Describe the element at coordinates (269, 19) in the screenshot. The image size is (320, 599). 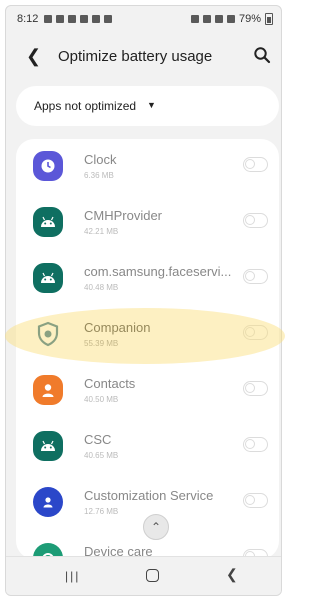
I see `battery-icon` at that location.